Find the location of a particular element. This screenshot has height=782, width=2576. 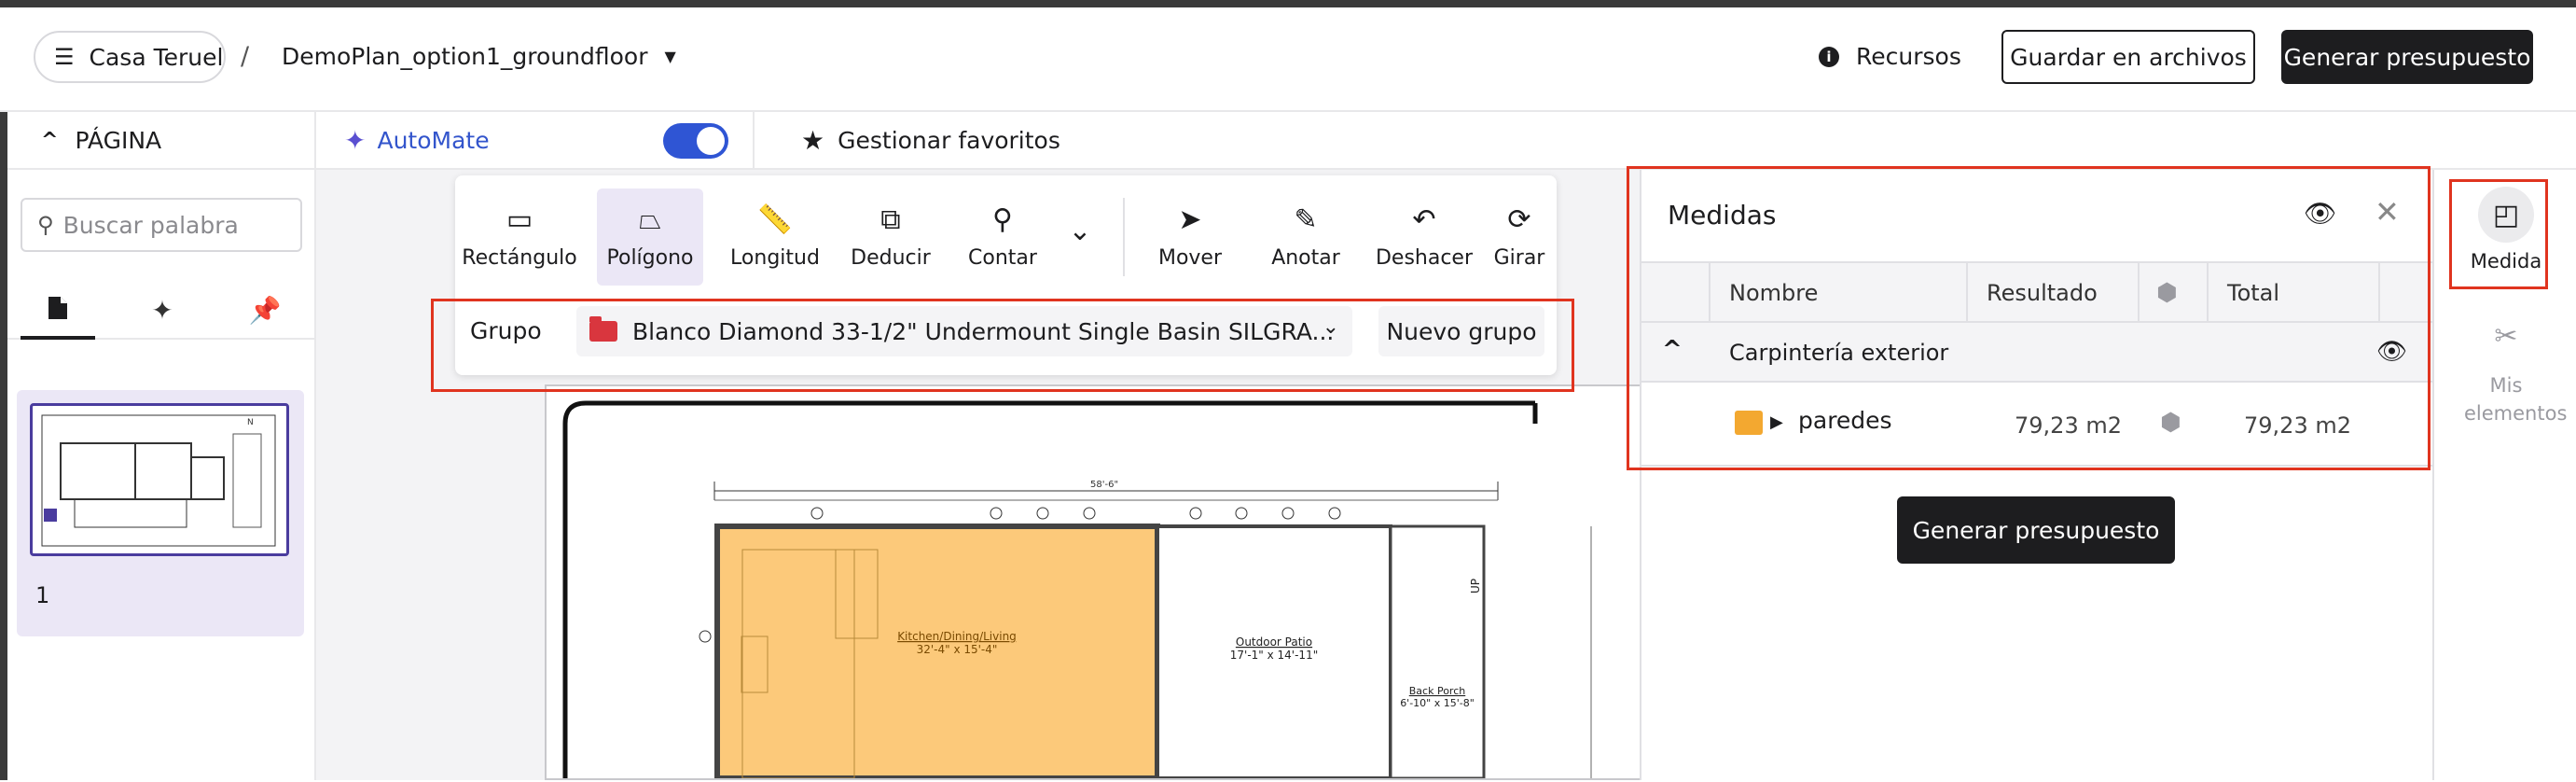

tool-label: Mover is located at coordinates (1190, 257).